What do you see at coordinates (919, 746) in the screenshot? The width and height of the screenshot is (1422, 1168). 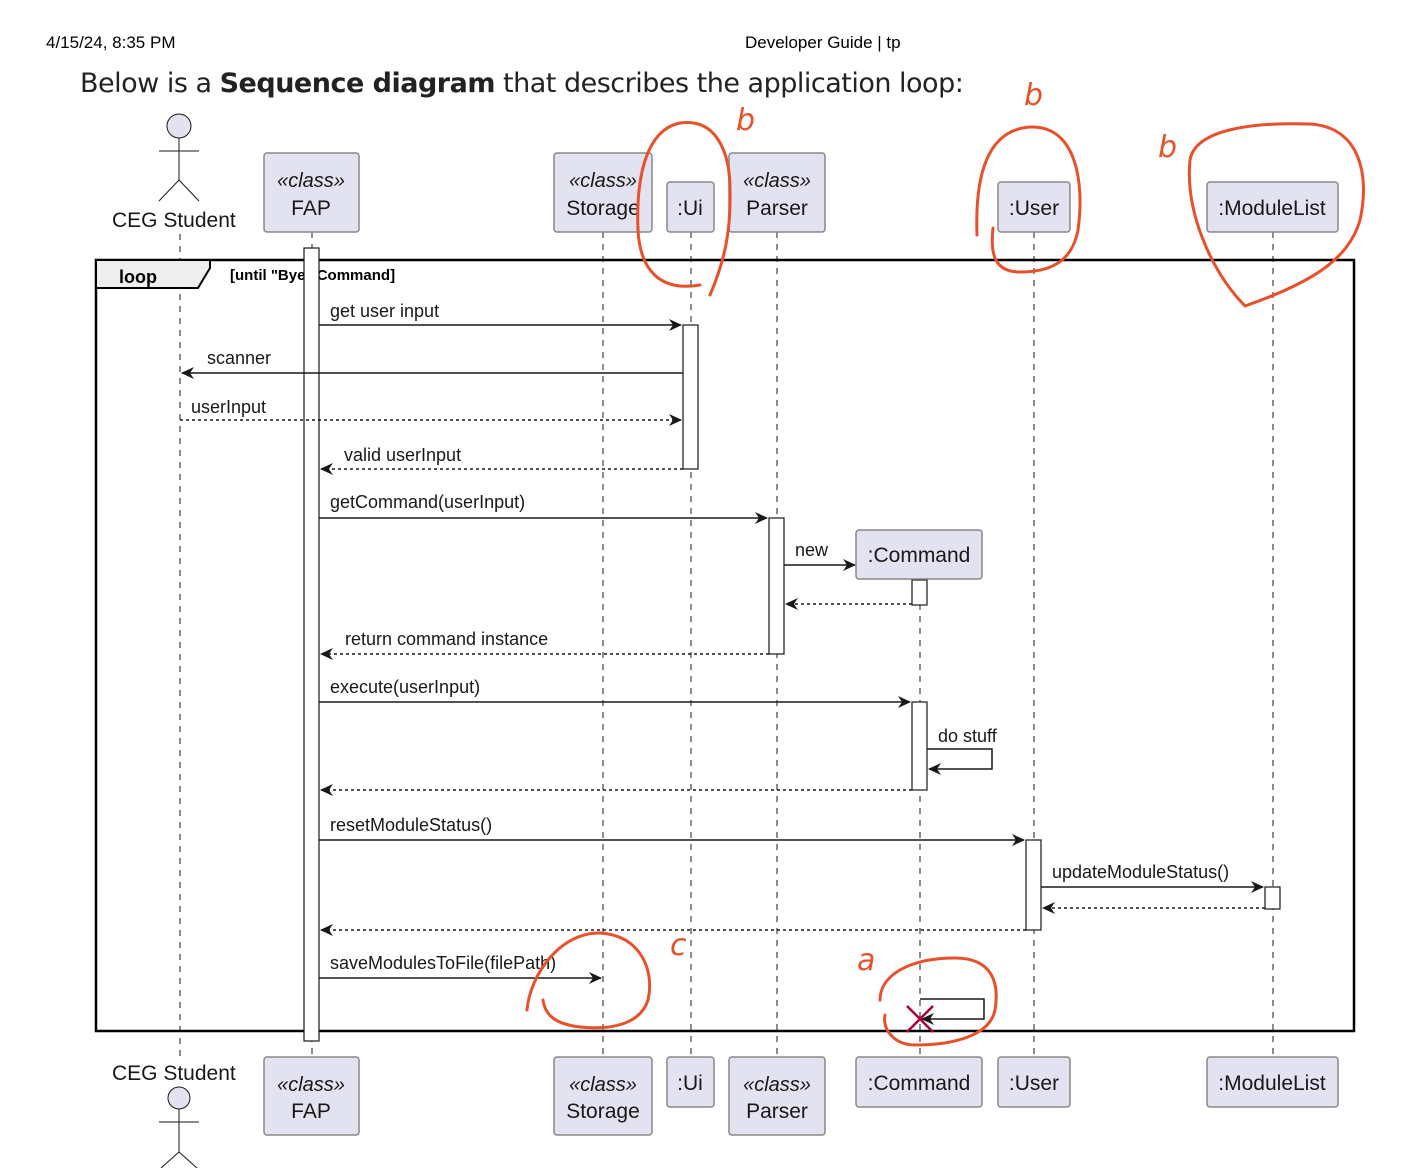 I see `activation-command-execute` at bounding box center [919, 746].